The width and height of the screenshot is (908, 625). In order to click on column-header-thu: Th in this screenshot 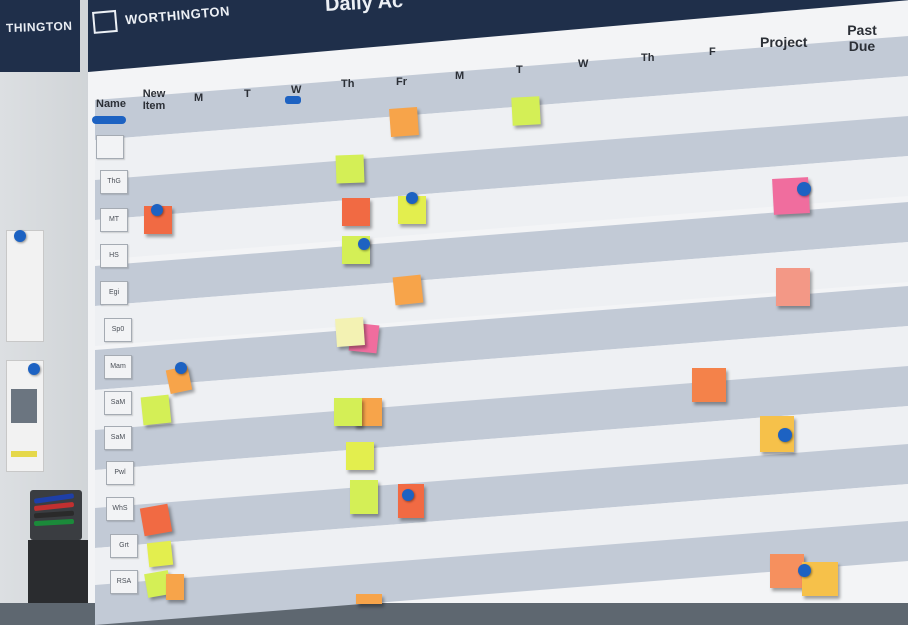, I will do `click(348, 84)`.